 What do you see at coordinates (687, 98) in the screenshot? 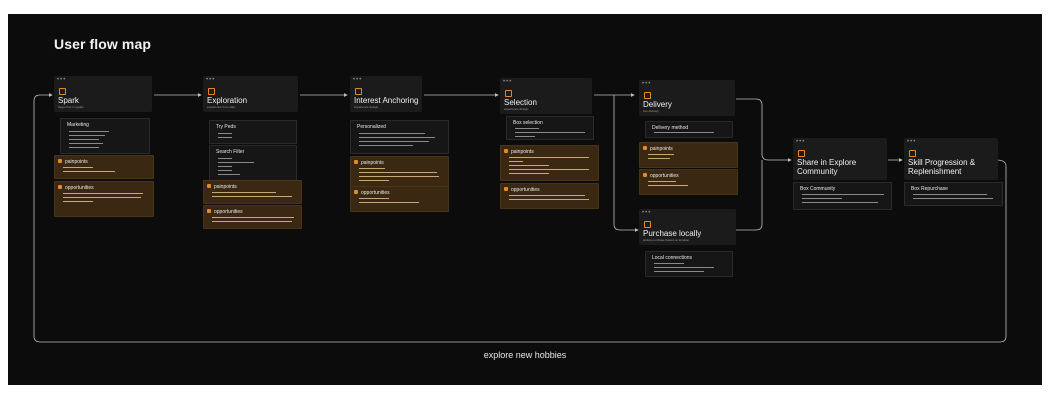
I see `stage-card-delivery: ••• Delivery box delivery` at bounding box center [687, 98].